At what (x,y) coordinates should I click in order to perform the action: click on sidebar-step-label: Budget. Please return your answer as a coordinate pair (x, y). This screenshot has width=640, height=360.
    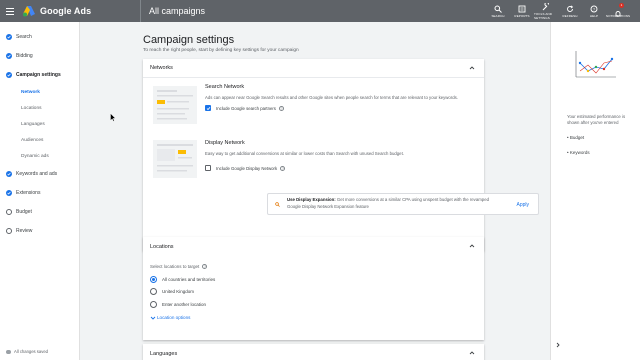
    Looking at the image, I should click on (24, 211).